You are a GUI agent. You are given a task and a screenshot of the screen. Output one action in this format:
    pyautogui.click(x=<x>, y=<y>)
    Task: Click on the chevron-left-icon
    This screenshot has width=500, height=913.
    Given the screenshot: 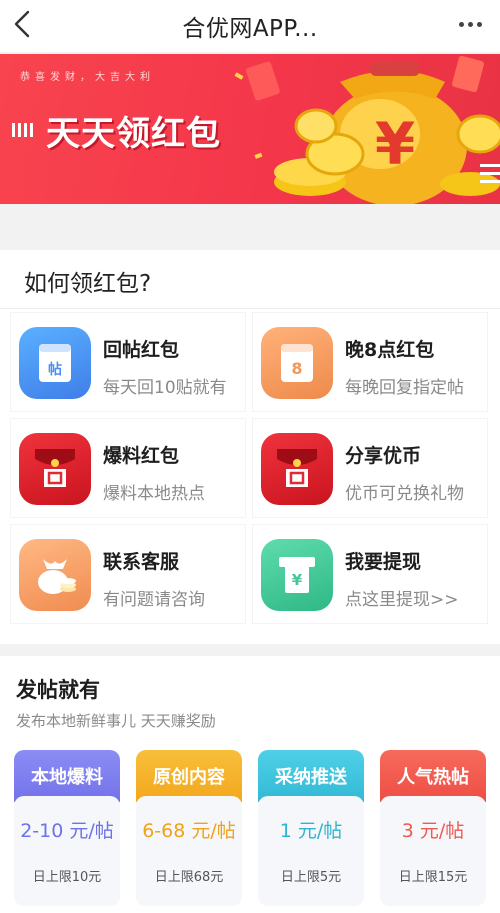 What is the action you would take?
    pyautogui.click(x=22, y=24)
    